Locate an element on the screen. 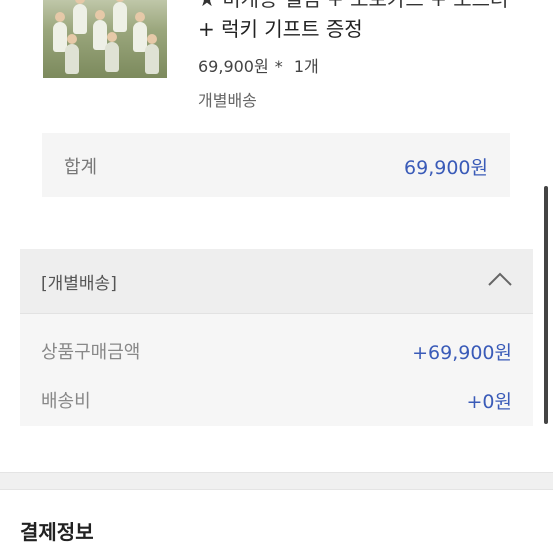  price-quantity: 69,900원 * 1개 is located at coordinates (261, 65).